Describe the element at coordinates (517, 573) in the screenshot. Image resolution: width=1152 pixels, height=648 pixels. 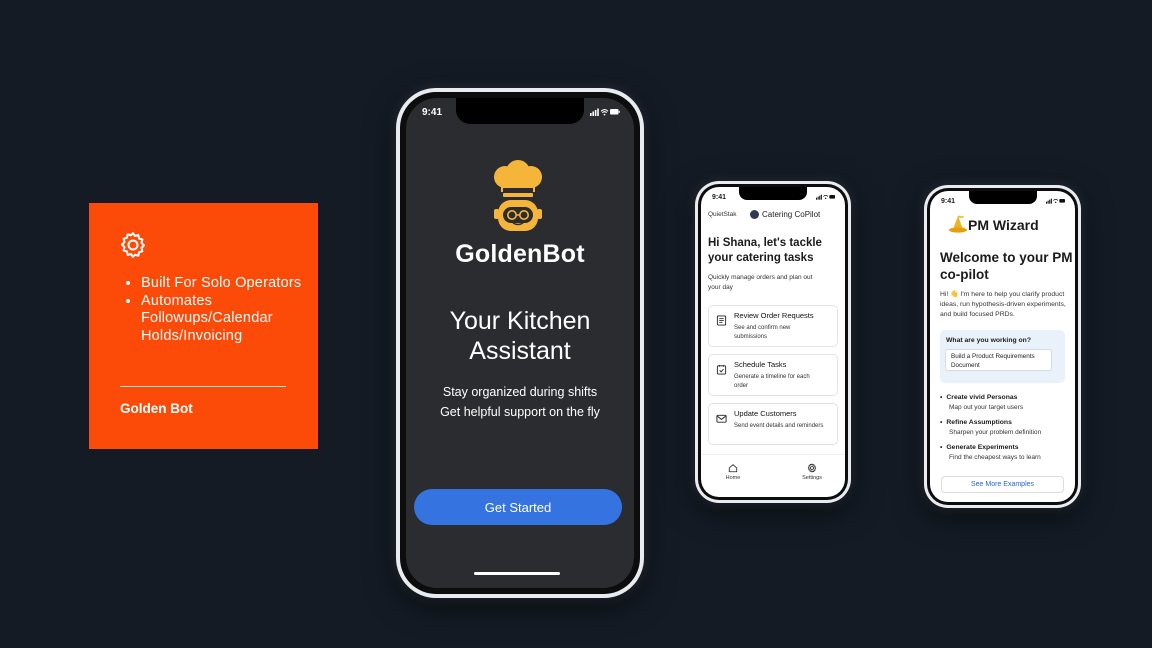
I see `home-indicator` at that location.